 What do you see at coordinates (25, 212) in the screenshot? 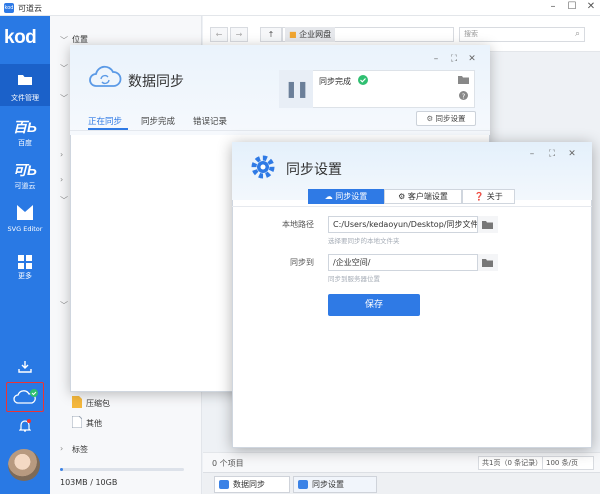
I see `svg-editor-icon` at bounding box center [25, 212].